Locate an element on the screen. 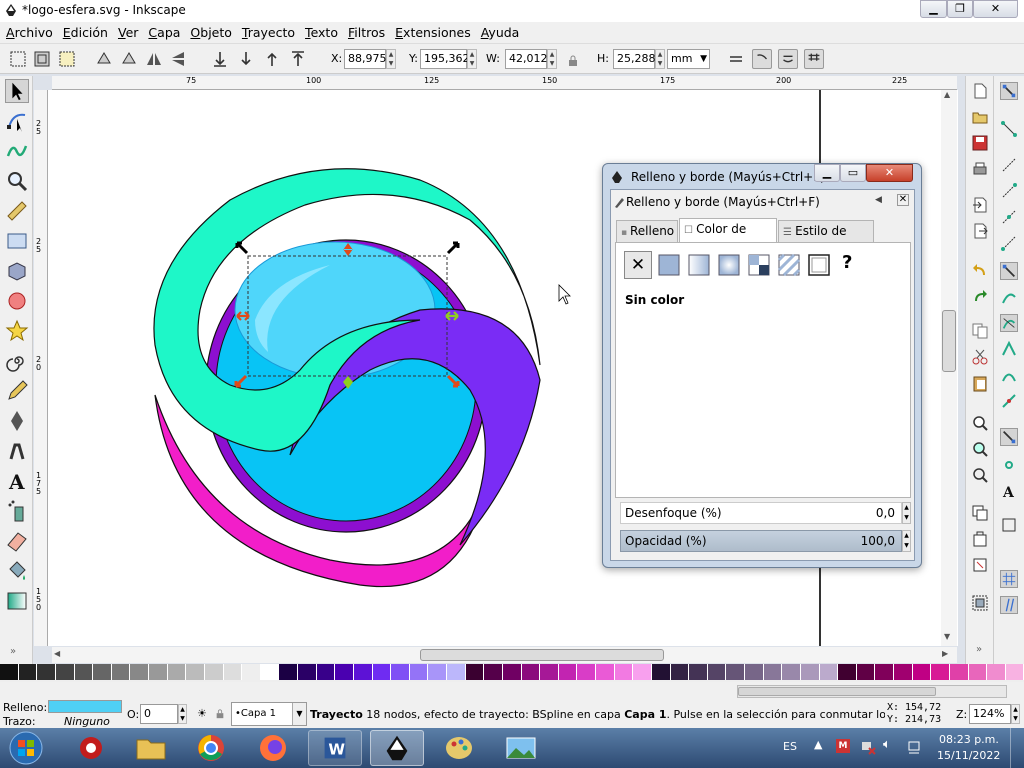 The width and height of the screenshot is (1024, 768). zoom-page-icon is located at coordinates (980, 475).